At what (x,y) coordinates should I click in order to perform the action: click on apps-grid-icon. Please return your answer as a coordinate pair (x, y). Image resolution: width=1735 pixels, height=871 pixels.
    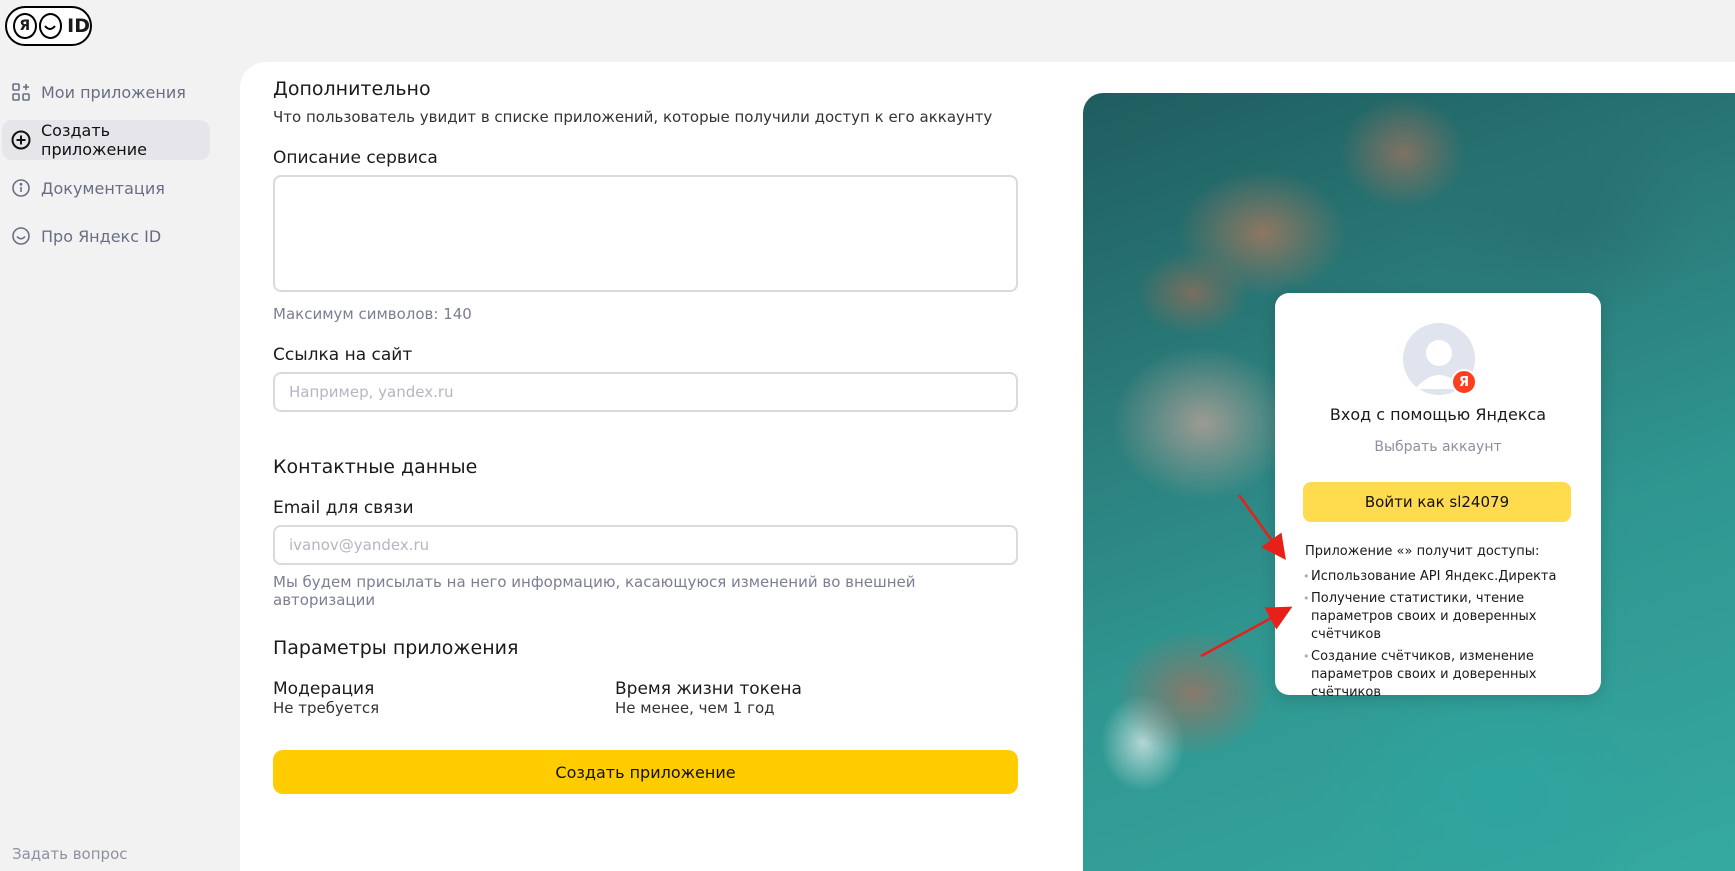
    Looking at the image, I should click on (21, 92).